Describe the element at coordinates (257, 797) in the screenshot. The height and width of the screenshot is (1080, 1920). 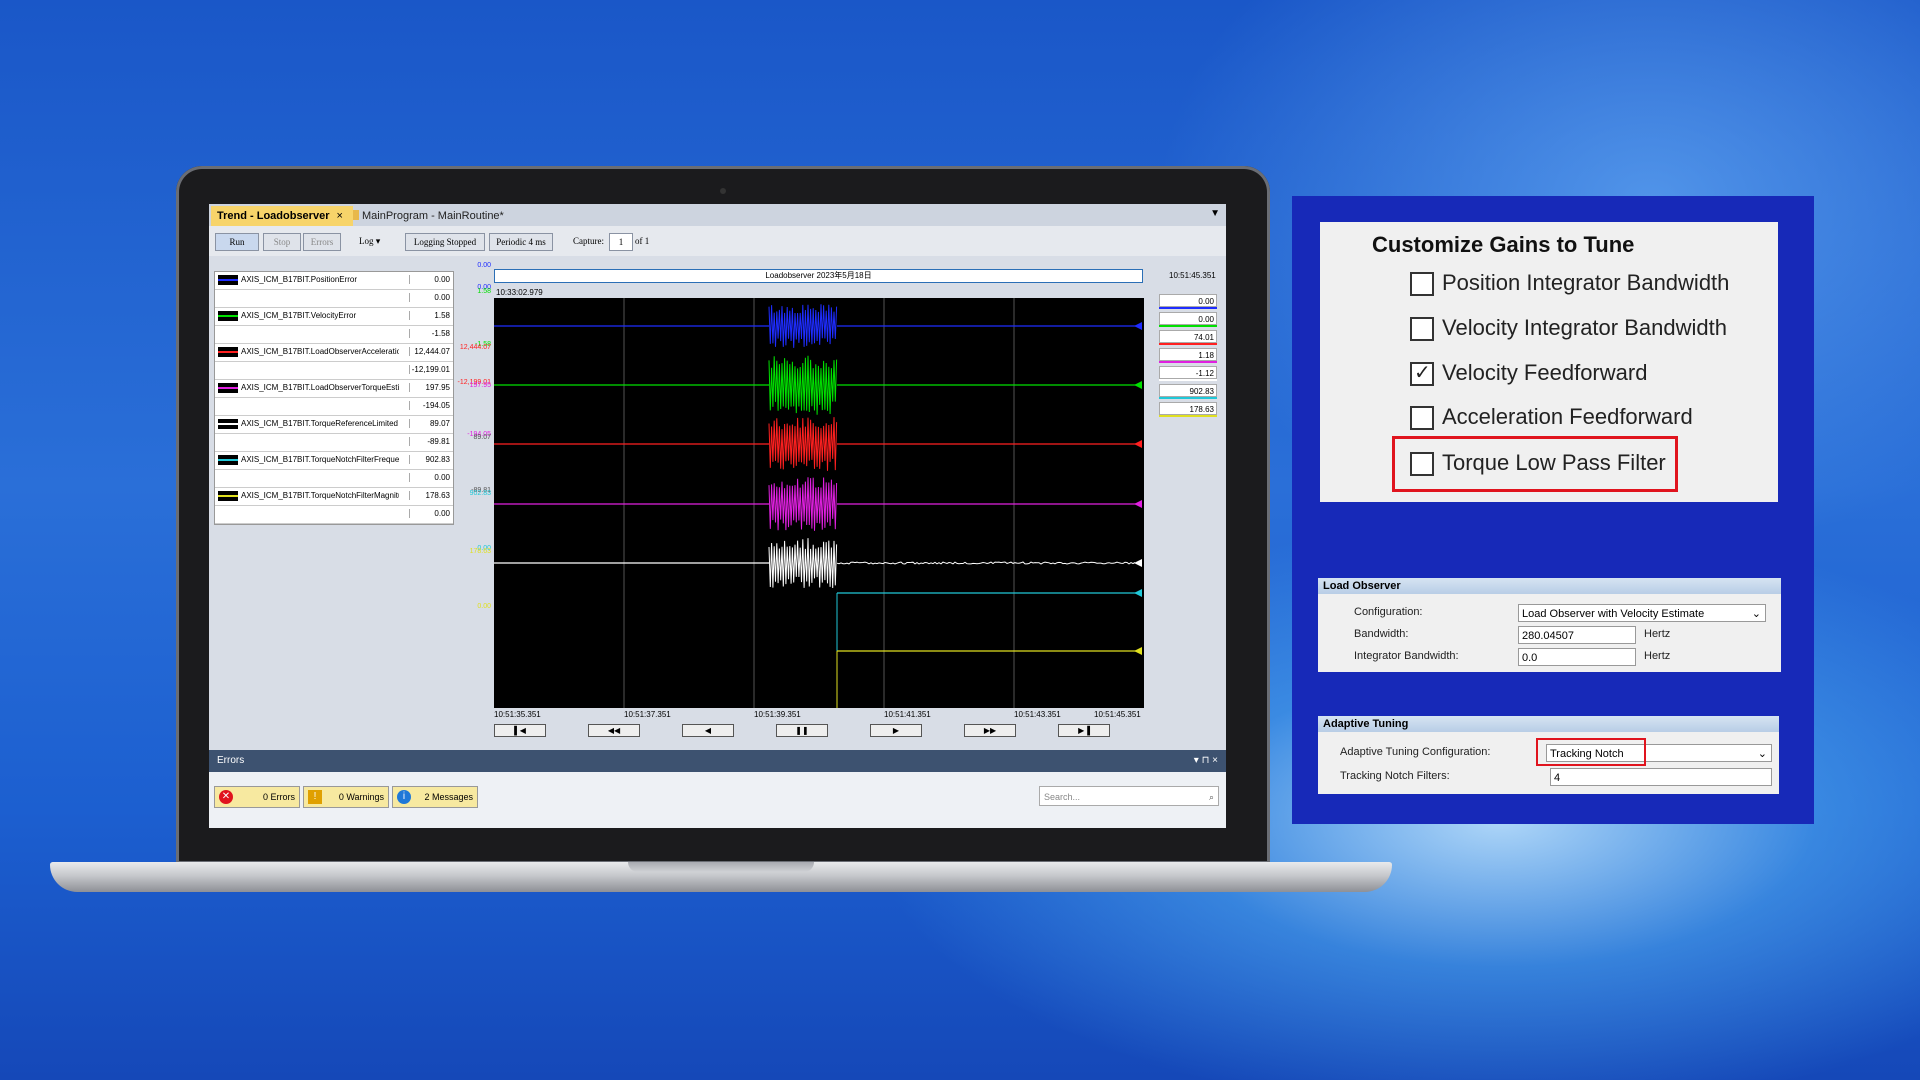
I see `errors-filter: ✕ 0 Errors` at that location.